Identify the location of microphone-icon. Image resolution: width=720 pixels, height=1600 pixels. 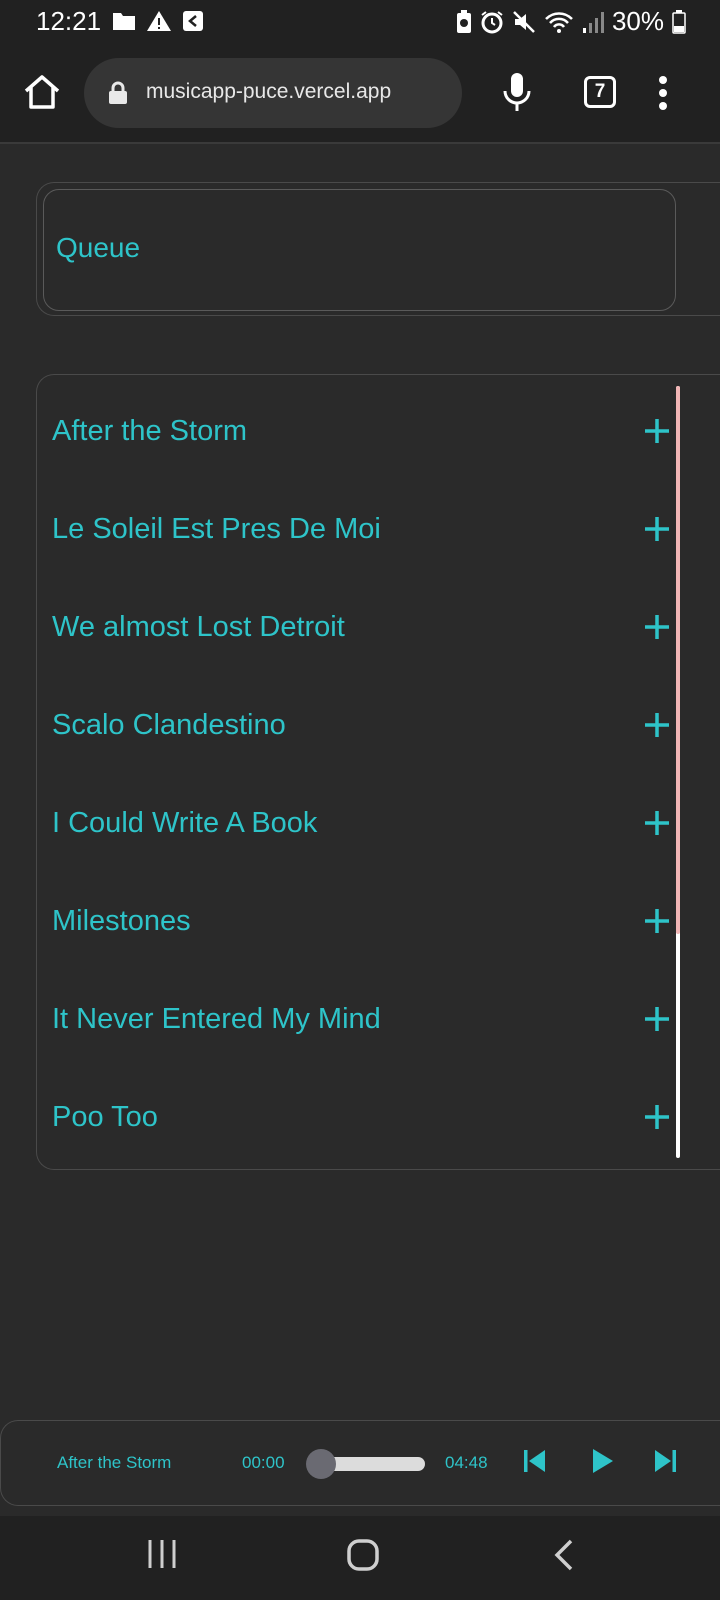
(517, 92).